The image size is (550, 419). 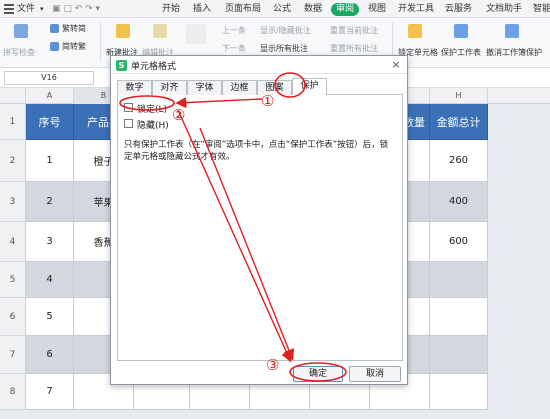 What do you see at coordinates (284, 49) in the screenshot?
I see `show-all-comments-button: 显示所有批注` at bounding box center [284, 49].